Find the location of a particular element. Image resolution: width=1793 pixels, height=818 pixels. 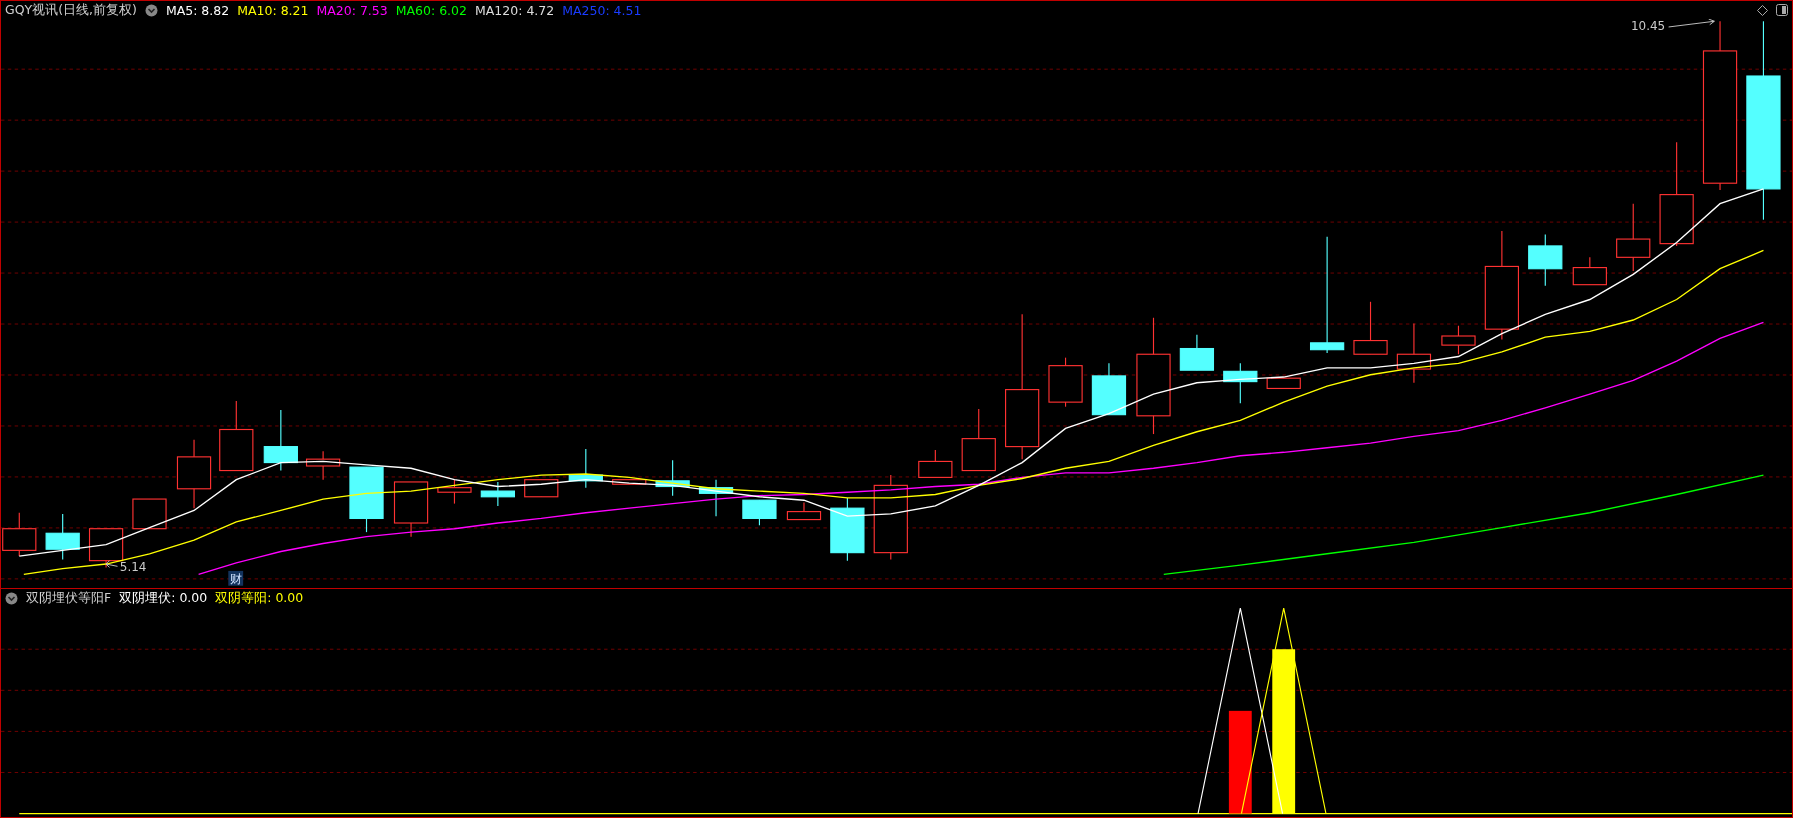

moving-average-legend: MA120: 4.72 is located at coordinates (515, 10).